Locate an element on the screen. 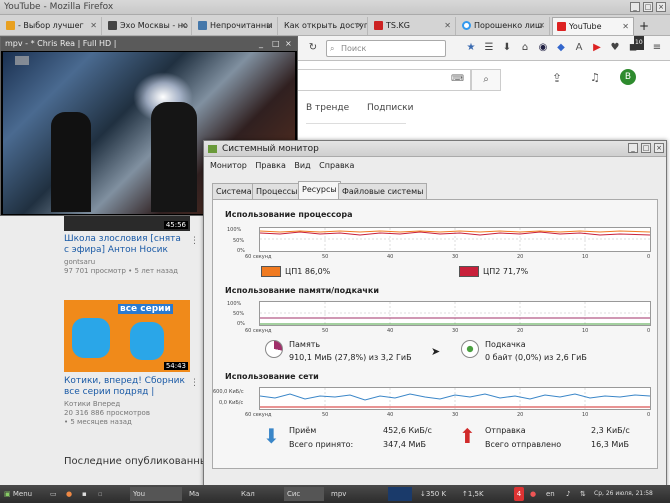  recv-total-label: Всего принято: is located at coordinates (321, 444).